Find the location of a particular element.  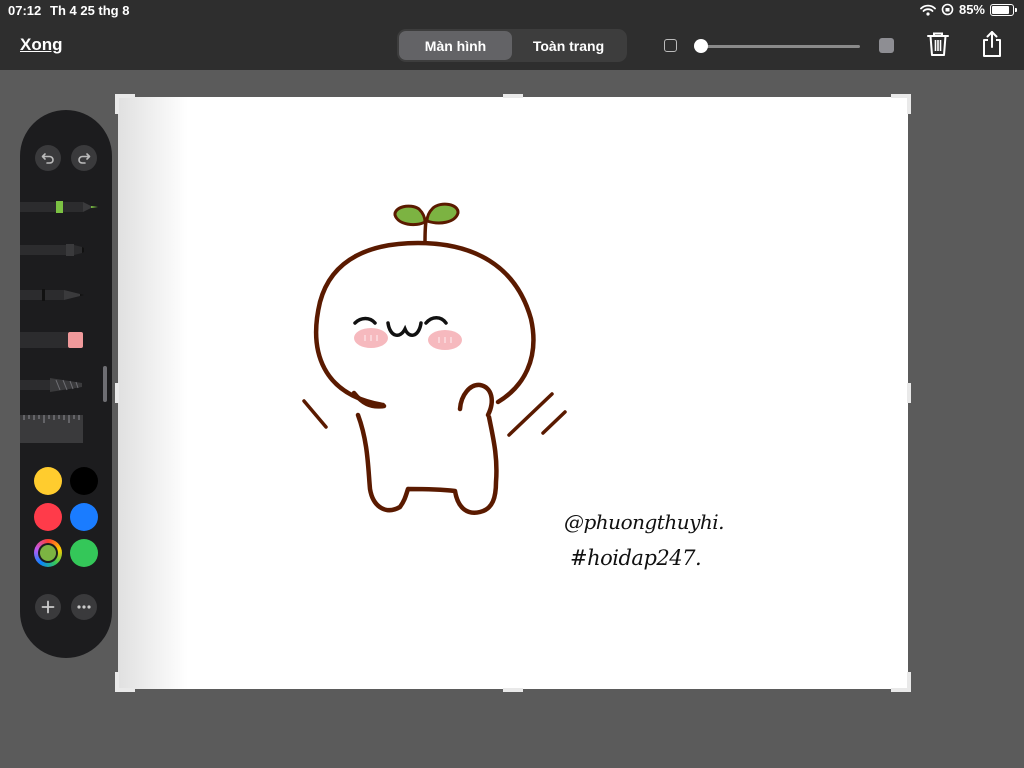

add-button is located at coordinates (48, 607).